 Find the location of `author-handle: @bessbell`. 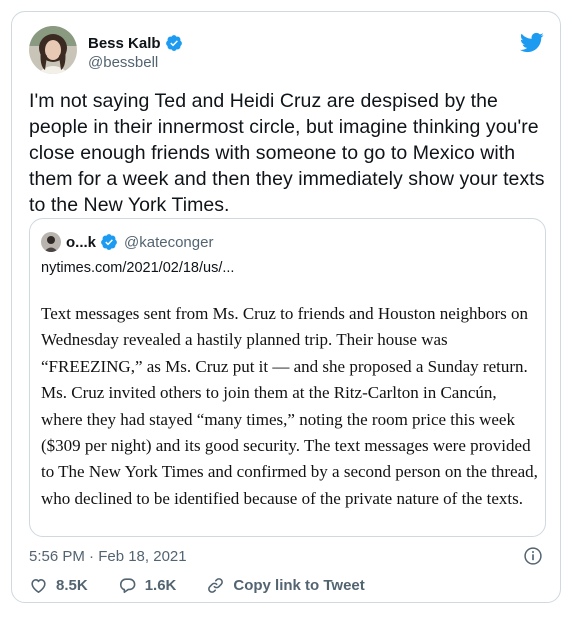

author-handle: @bessbell is located at coordinates (123, 62).